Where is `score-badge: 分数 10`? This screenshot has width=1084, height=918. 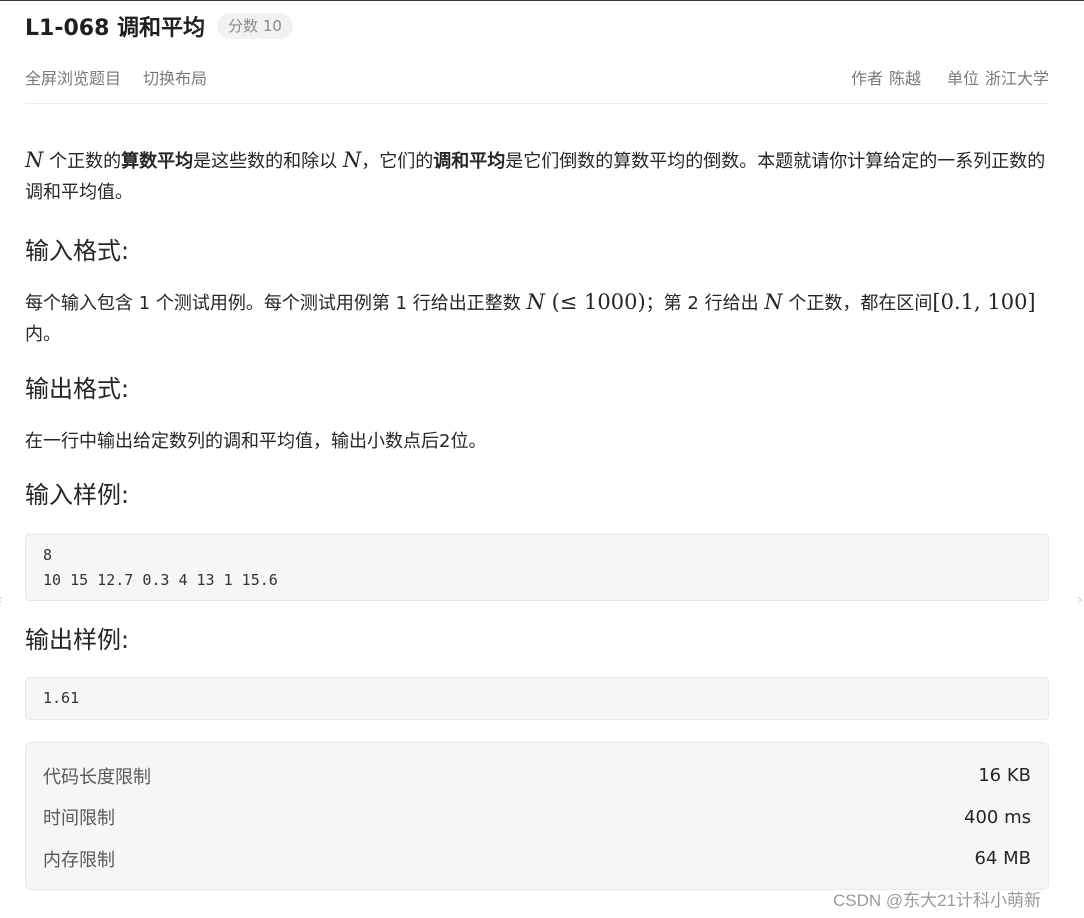
score-badge: 分数 10 is located at coordinates (255, 26).